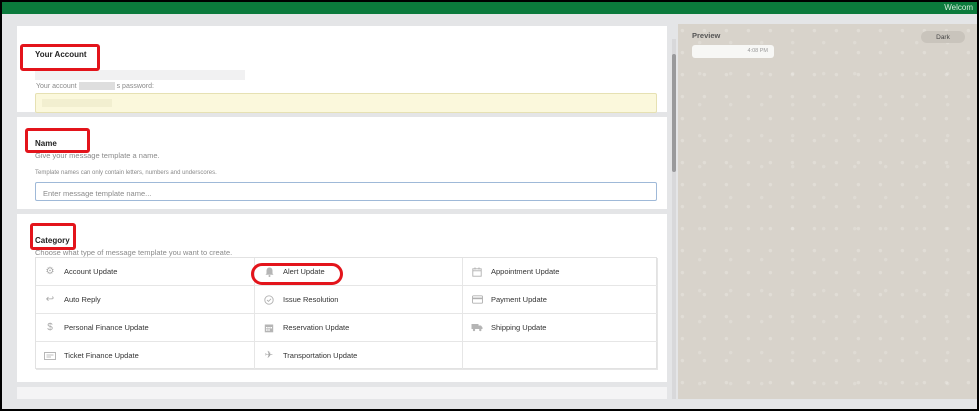 The image size is (979, 411). What do you see at coordinates (943, 37) in the screenshot?
I see `dark-mode-toggle: Dark` at bounding box center [943, 37].